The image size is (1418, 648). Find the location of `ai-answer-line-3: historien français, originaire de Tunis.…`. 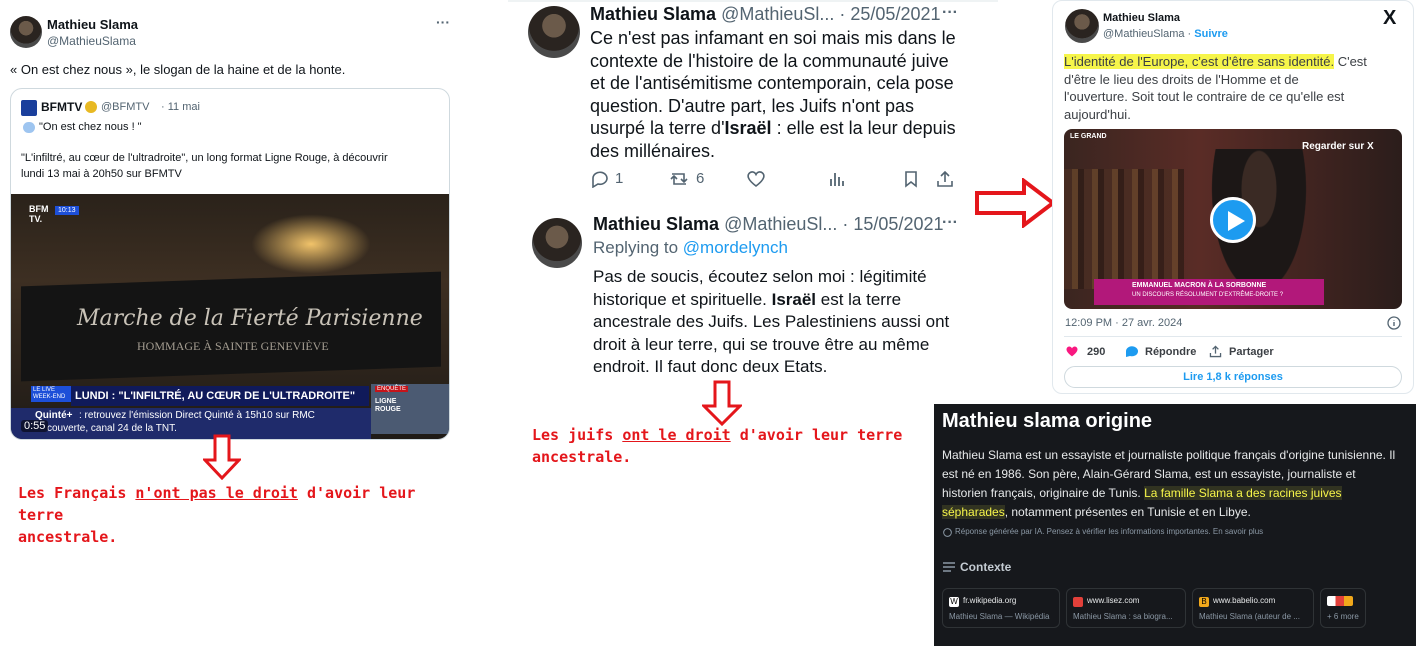

ai-answer-line-3: historien français, originaire de Tunis.… is located at coordinates (1177, 493).